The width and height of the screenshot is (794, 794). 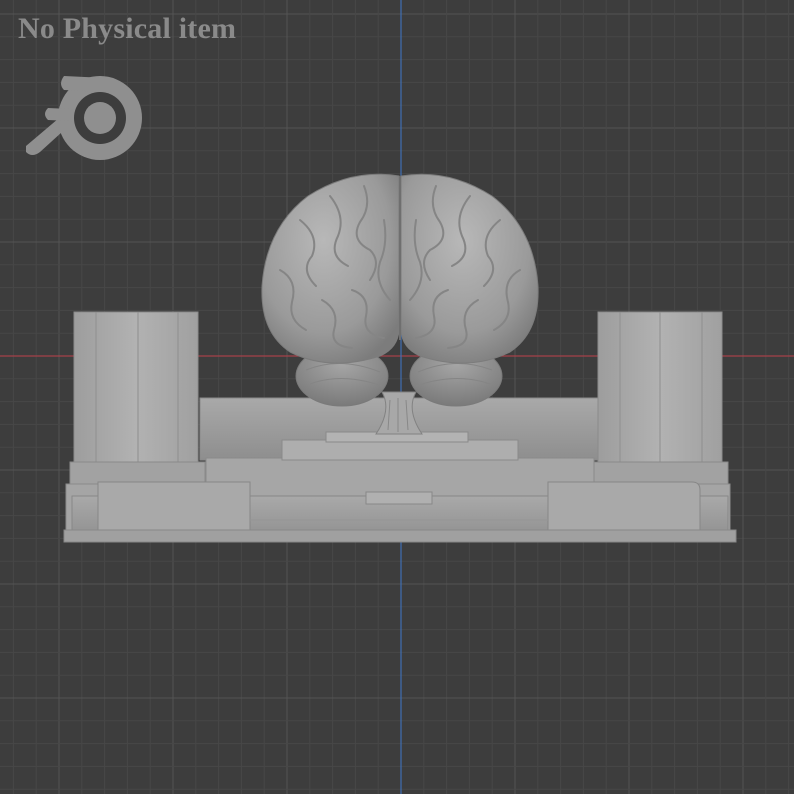 What do you see at coordinates (399, 498) in the screenshot?
I see `front-slot` at bounding box center [399, 498].